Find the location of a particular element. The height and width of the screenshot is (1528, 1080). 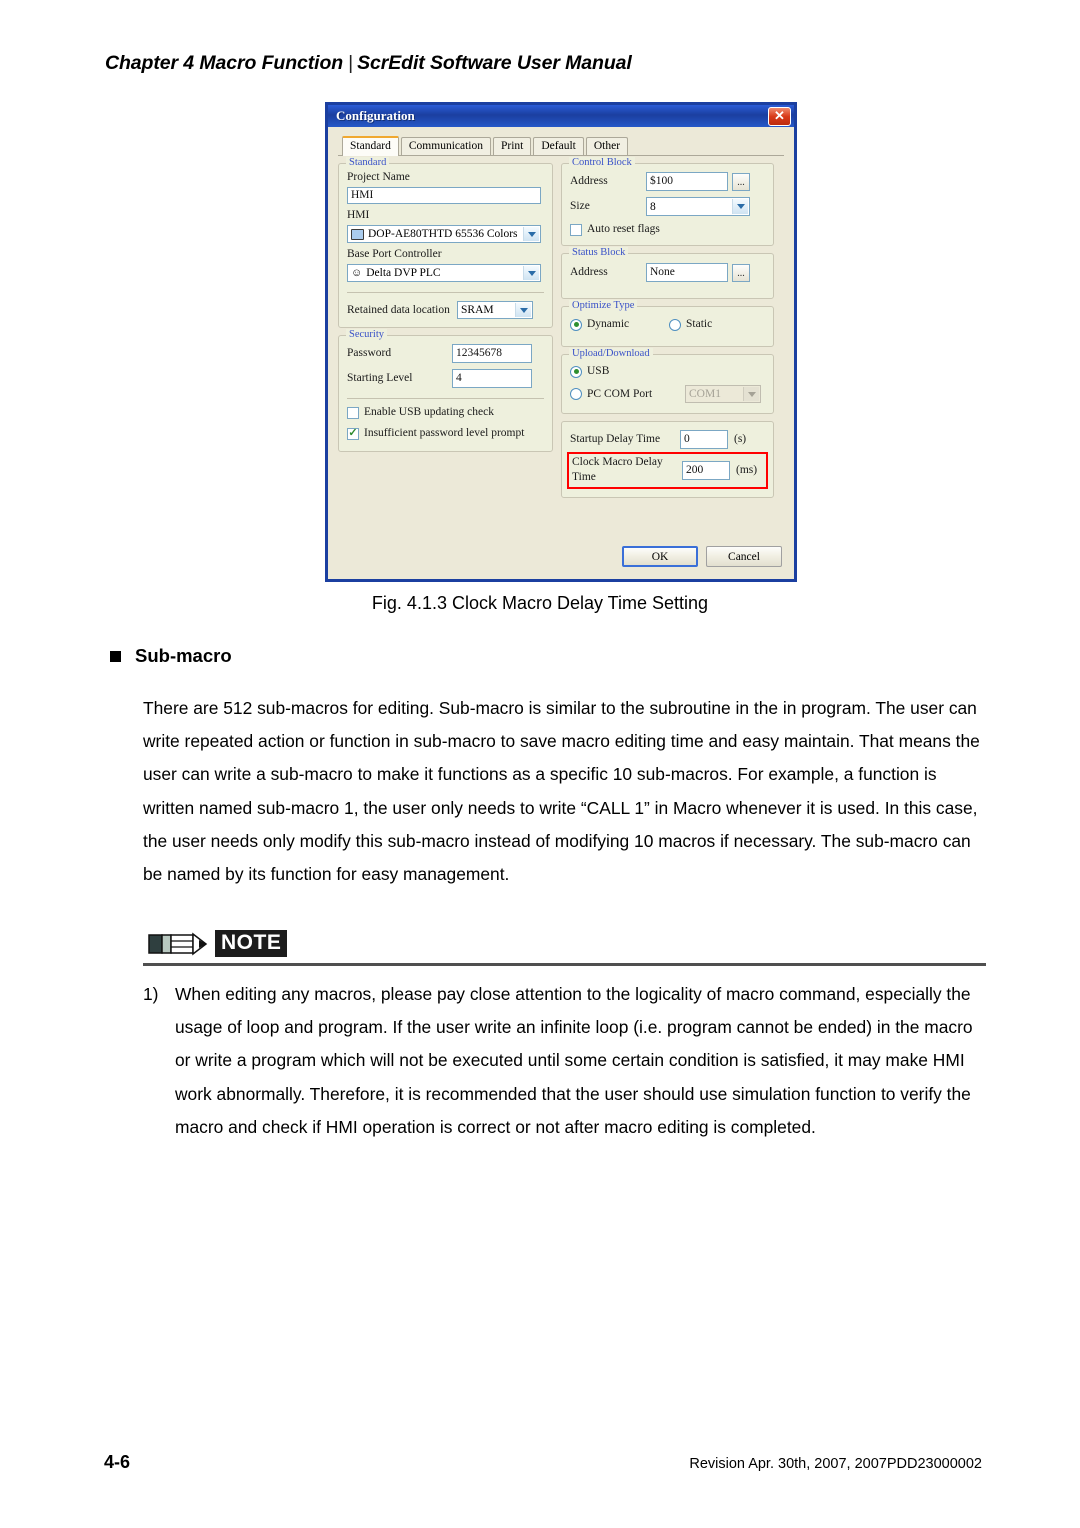

starting-level-row: Starting Level 4 is located at coordinates (445, 378).